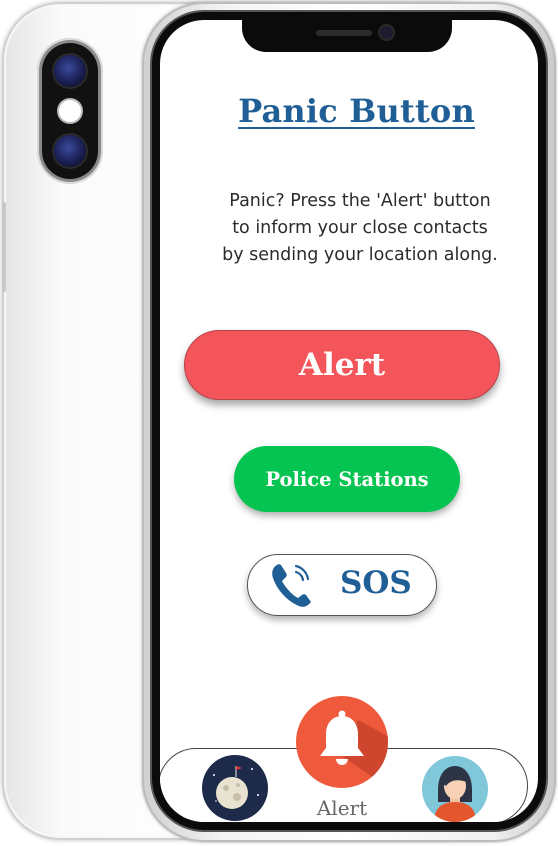 Image resolution: width=558 pixels, height=846 pixels. I want to click on flash-icon, so click(70, 111).